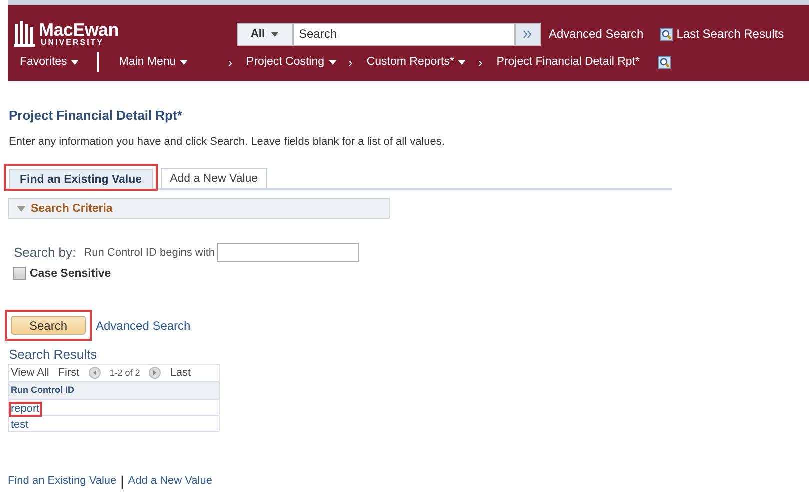 Image resolution: width=809 pixels, height=494 pixels. I want to click on page-count: 1-2 of 2, so click(125, 373).